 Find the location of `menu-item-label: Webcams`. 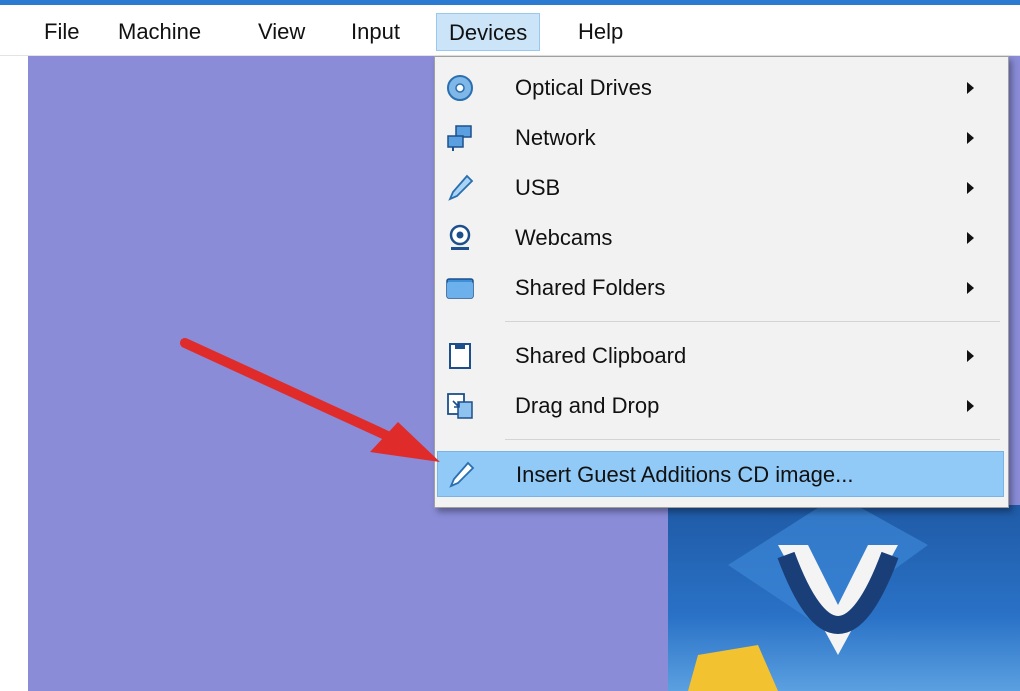

menu-item-label: Webcams is located at coordinates (564, 237).